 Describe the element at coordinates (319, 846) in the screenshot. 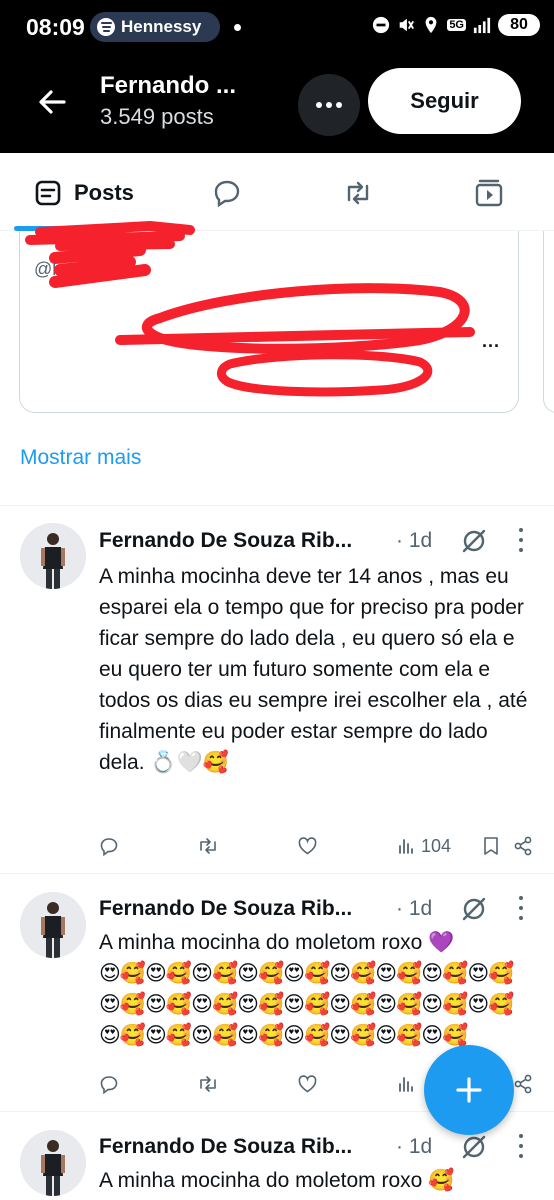

I see `tweet-actions: 104` at that location.